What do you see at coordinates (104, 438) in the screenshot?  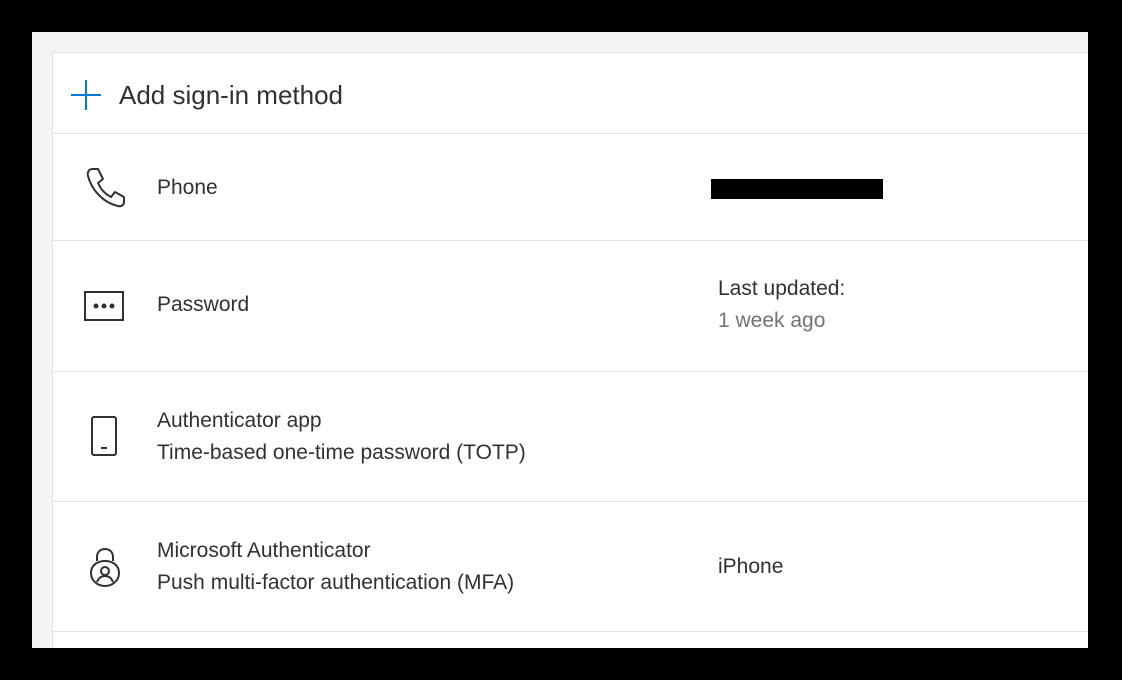 I see `mobile-device-icon` at bounding box center [104, 438].